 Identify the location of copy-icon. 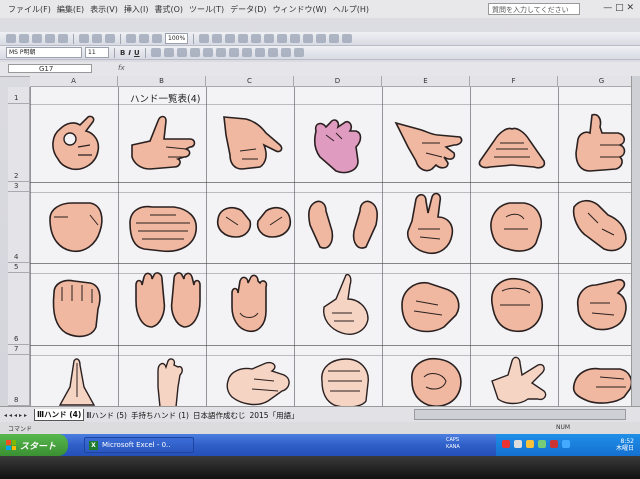
(97, 38).